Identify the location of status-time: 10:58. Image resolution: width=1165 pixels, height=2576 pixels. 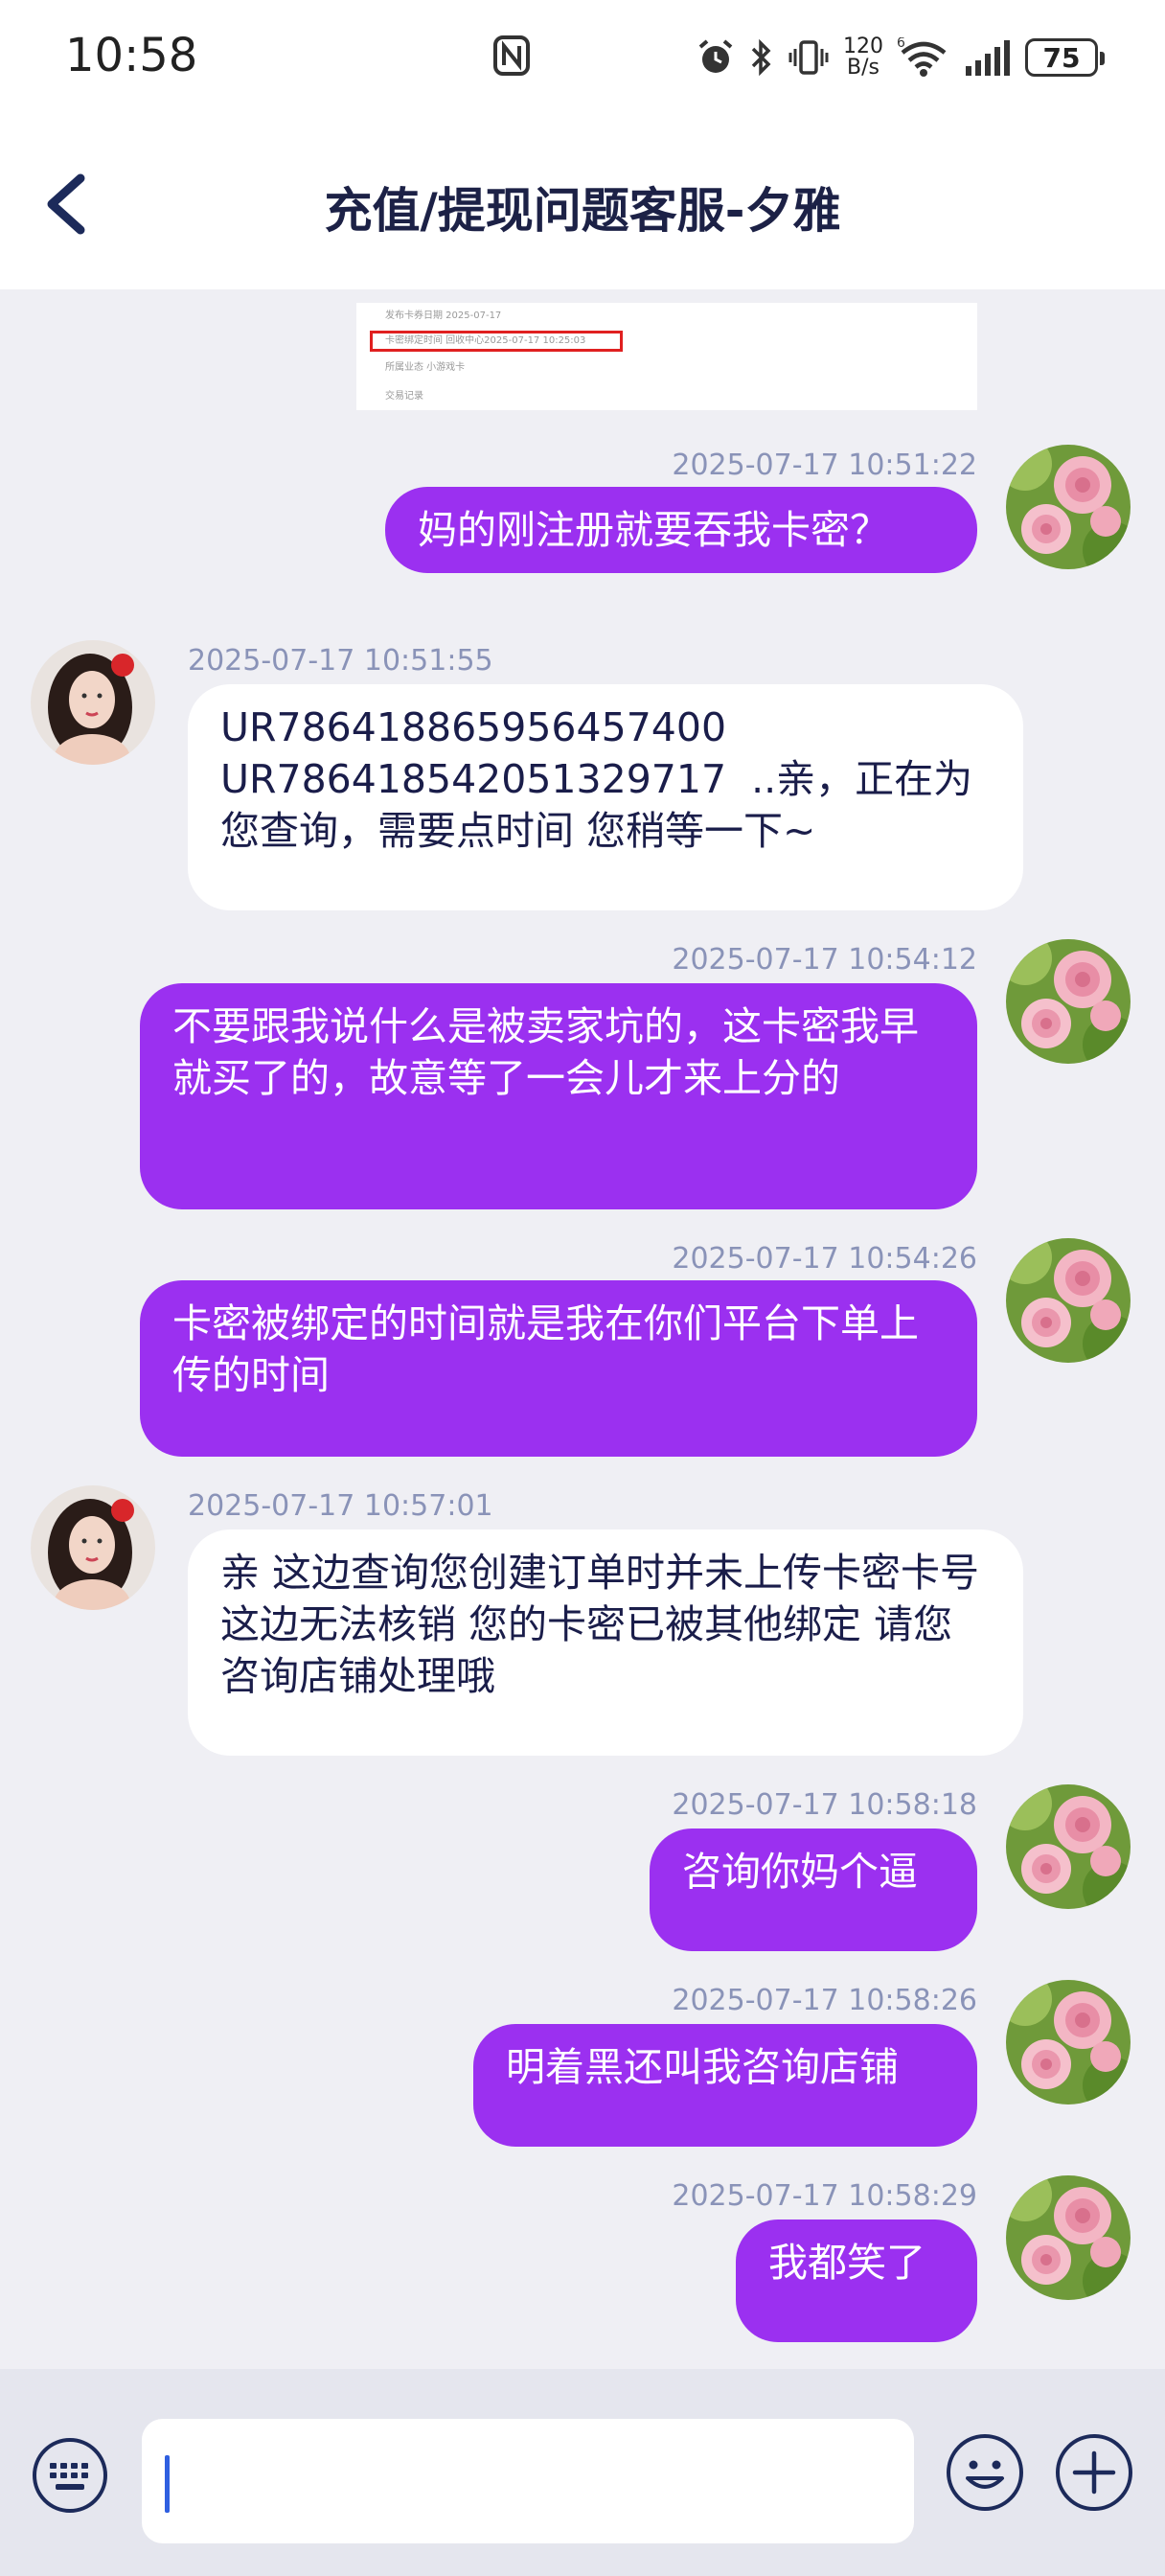
(132, 55).